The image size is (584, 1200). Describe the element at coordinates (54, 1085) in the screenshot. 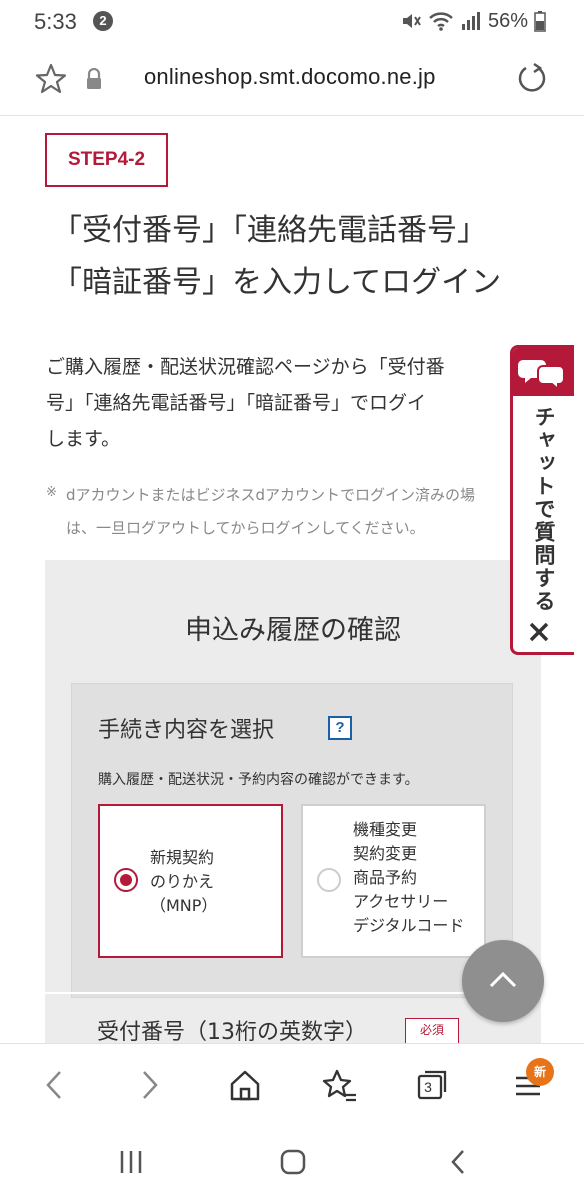

I see `back-arrow-icon` at that location.